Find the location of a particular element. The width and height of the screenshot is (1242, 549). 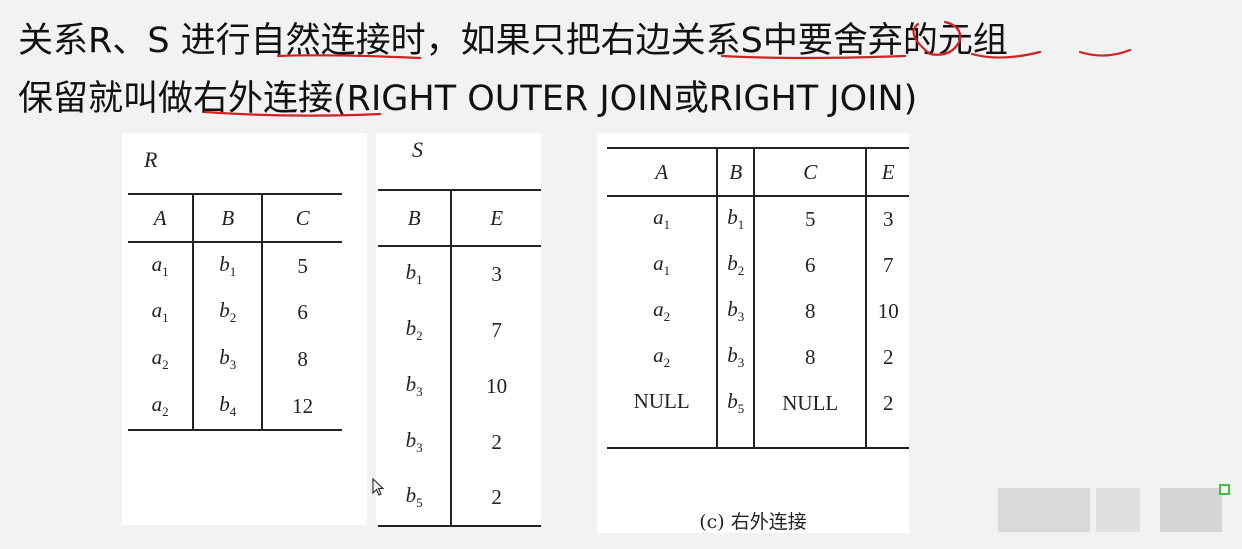

cell-e-text: 10 is located at coordinates (888, 310).